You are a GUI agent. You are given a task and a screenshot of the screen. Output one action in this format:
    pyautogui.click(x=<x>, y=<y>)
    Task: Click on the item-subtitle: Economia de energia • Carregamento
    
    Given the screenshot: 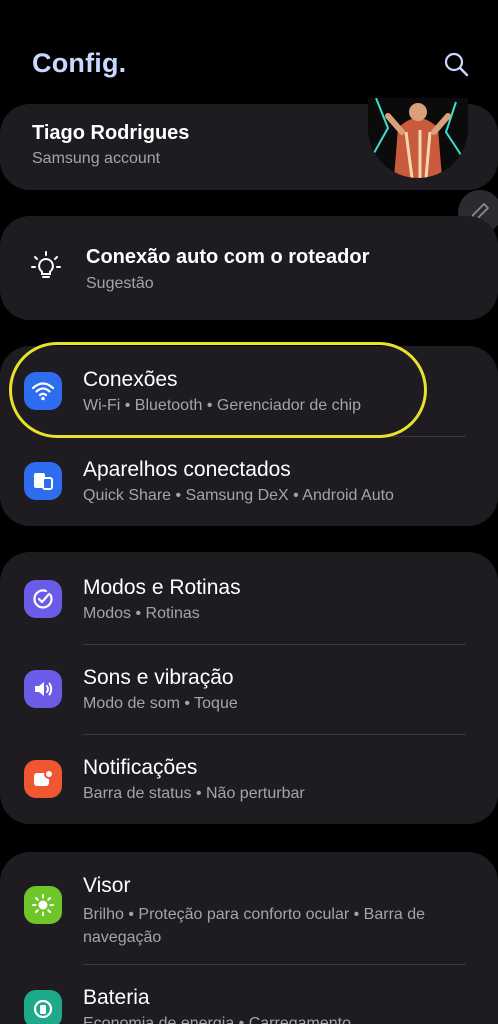 What is the action you would take?
    pyautogui.click(x=217, y=1019)
    